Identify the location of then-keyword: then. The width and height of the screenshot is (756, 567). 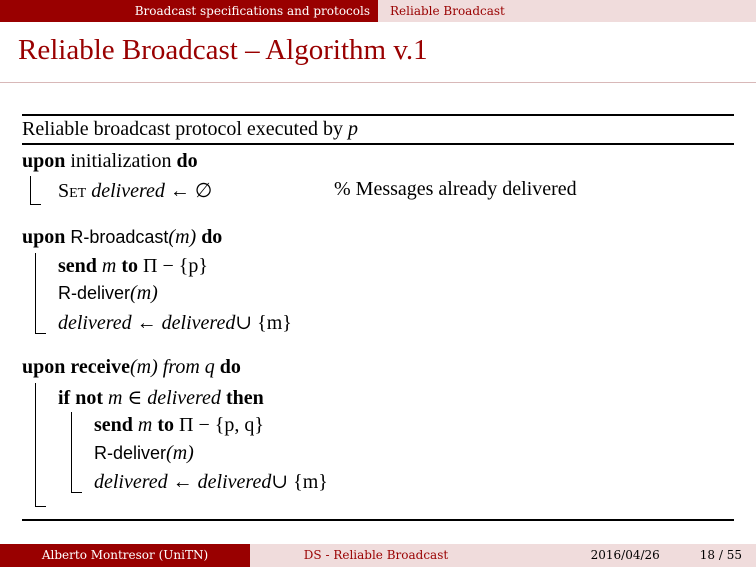
(244, 398).